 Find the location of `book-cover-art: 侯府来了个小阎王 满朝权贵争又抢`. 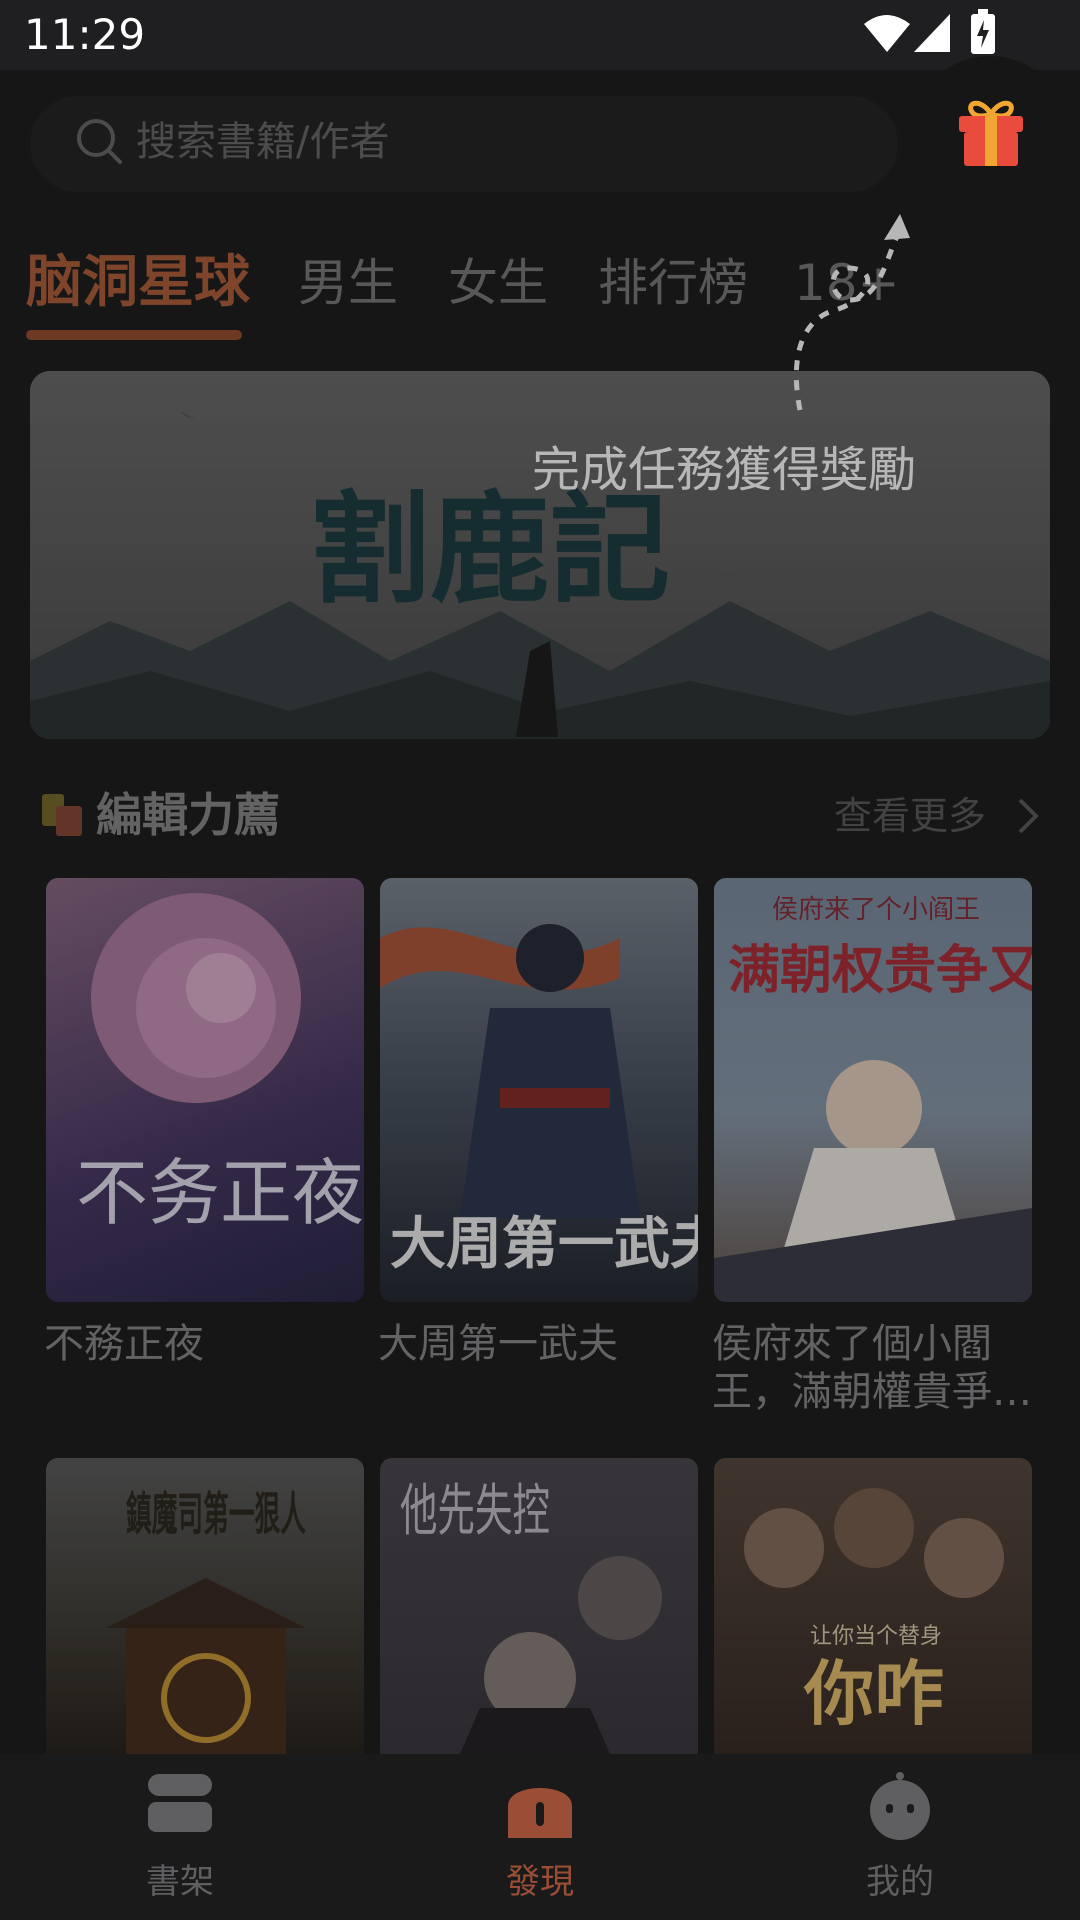

book-cover-art: 侯府来了个小阎王 满朝权贵争又抢 is located at coordinates (873, 1098).